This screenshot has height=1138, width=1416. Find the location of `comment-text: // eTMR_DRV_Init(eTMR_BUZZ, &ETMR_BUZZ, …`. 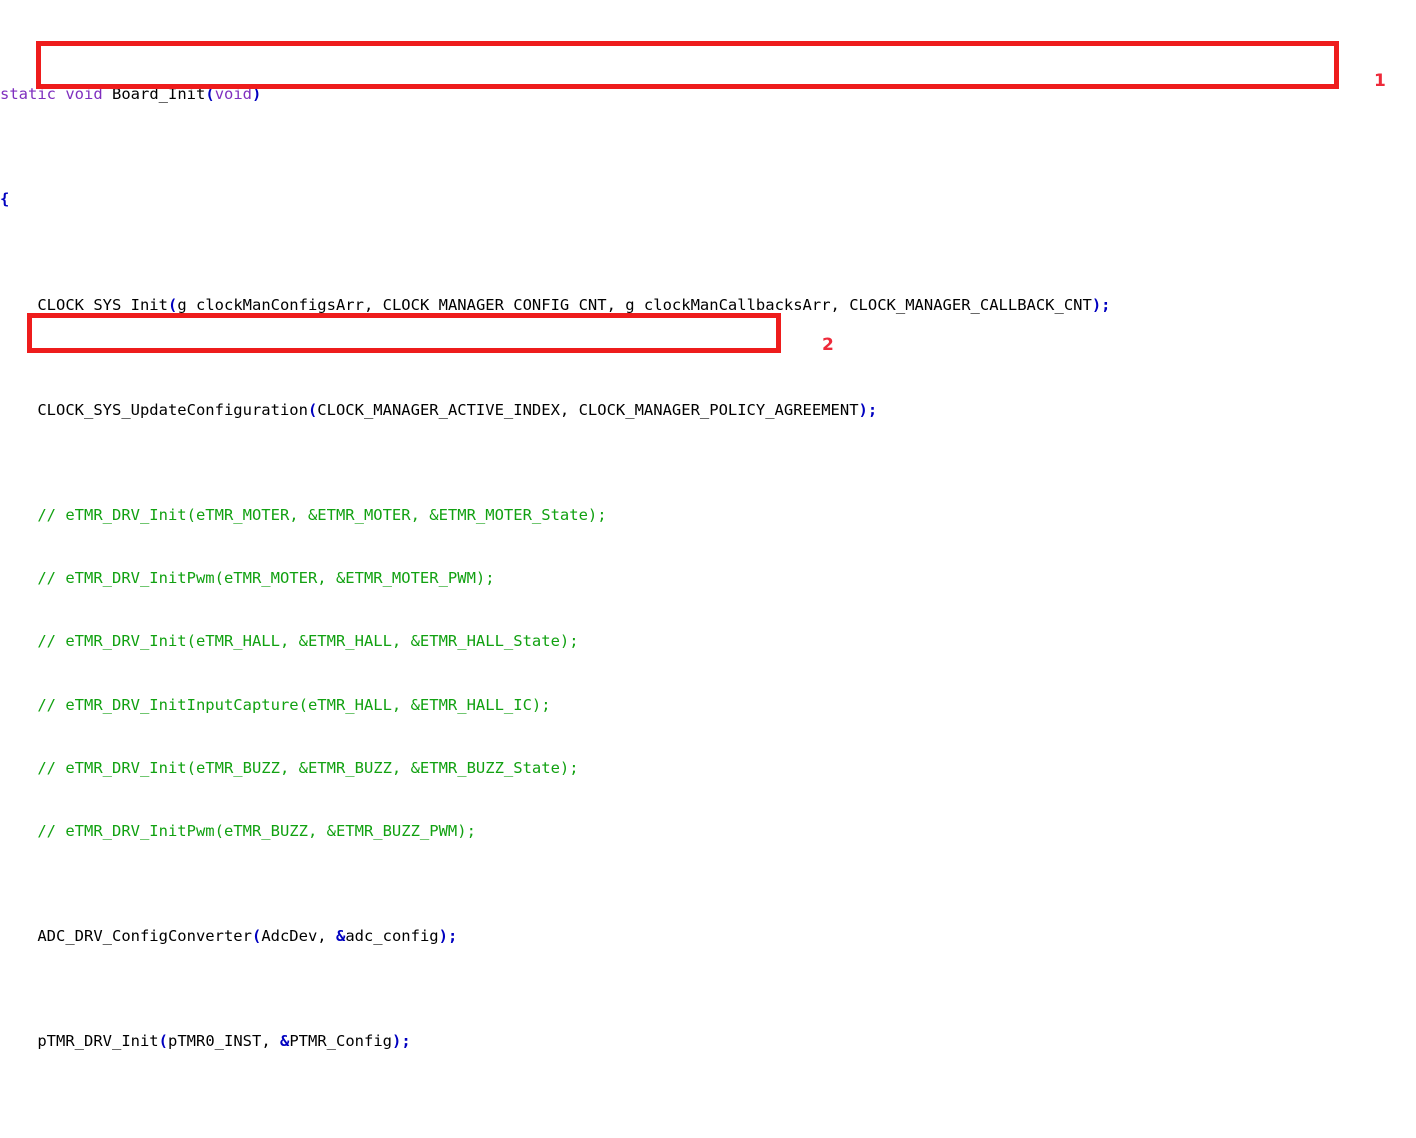

comment-text: // eTMR_DRV_Init(eTMR_BUZZ, &ETMR_BUZZ, … is located at coordinates (307, 768).